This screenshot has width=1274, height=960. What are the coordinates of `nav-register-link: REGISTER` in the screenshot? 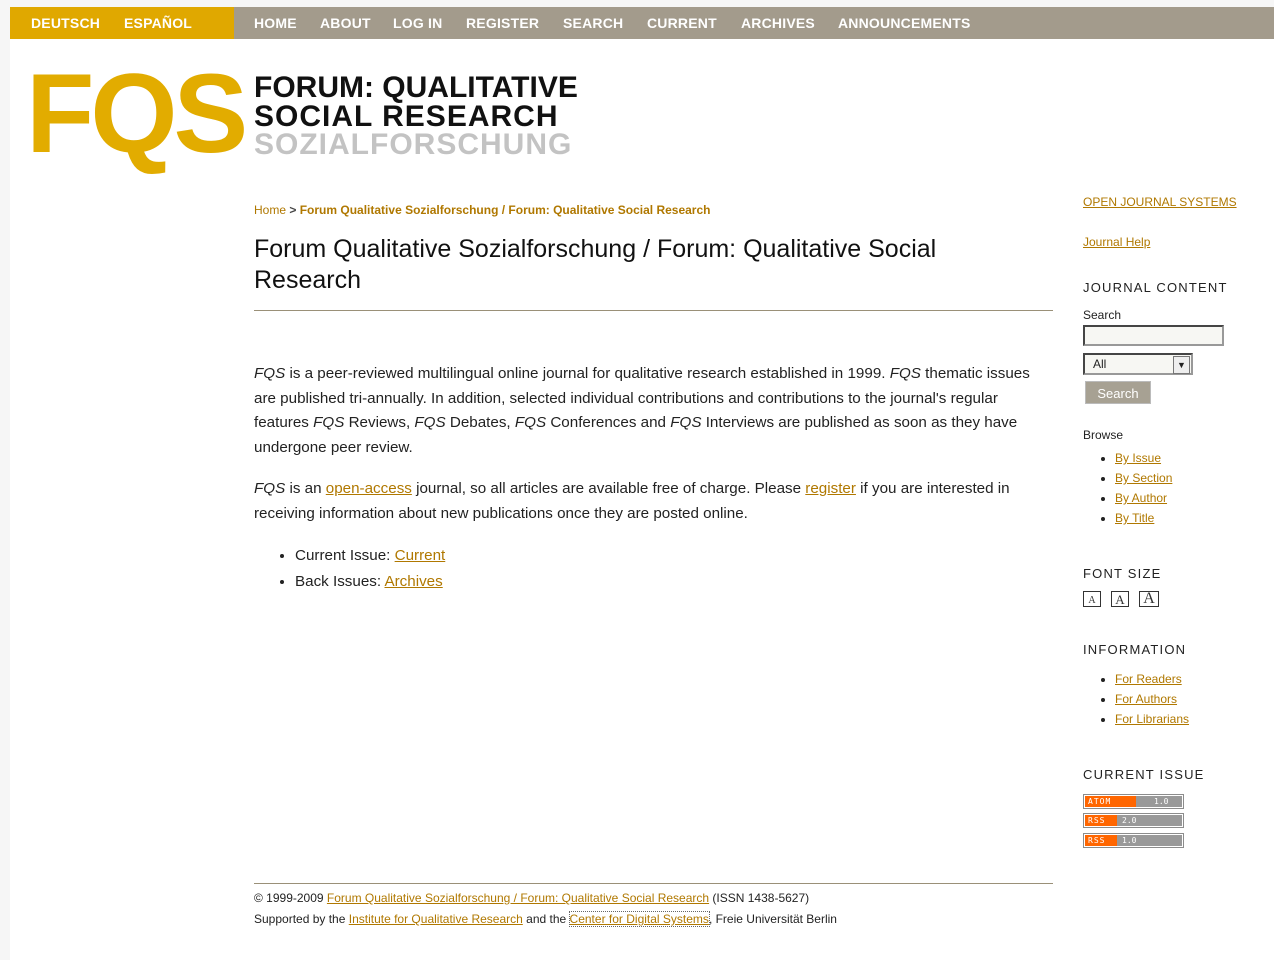 It's located at (502, 23).